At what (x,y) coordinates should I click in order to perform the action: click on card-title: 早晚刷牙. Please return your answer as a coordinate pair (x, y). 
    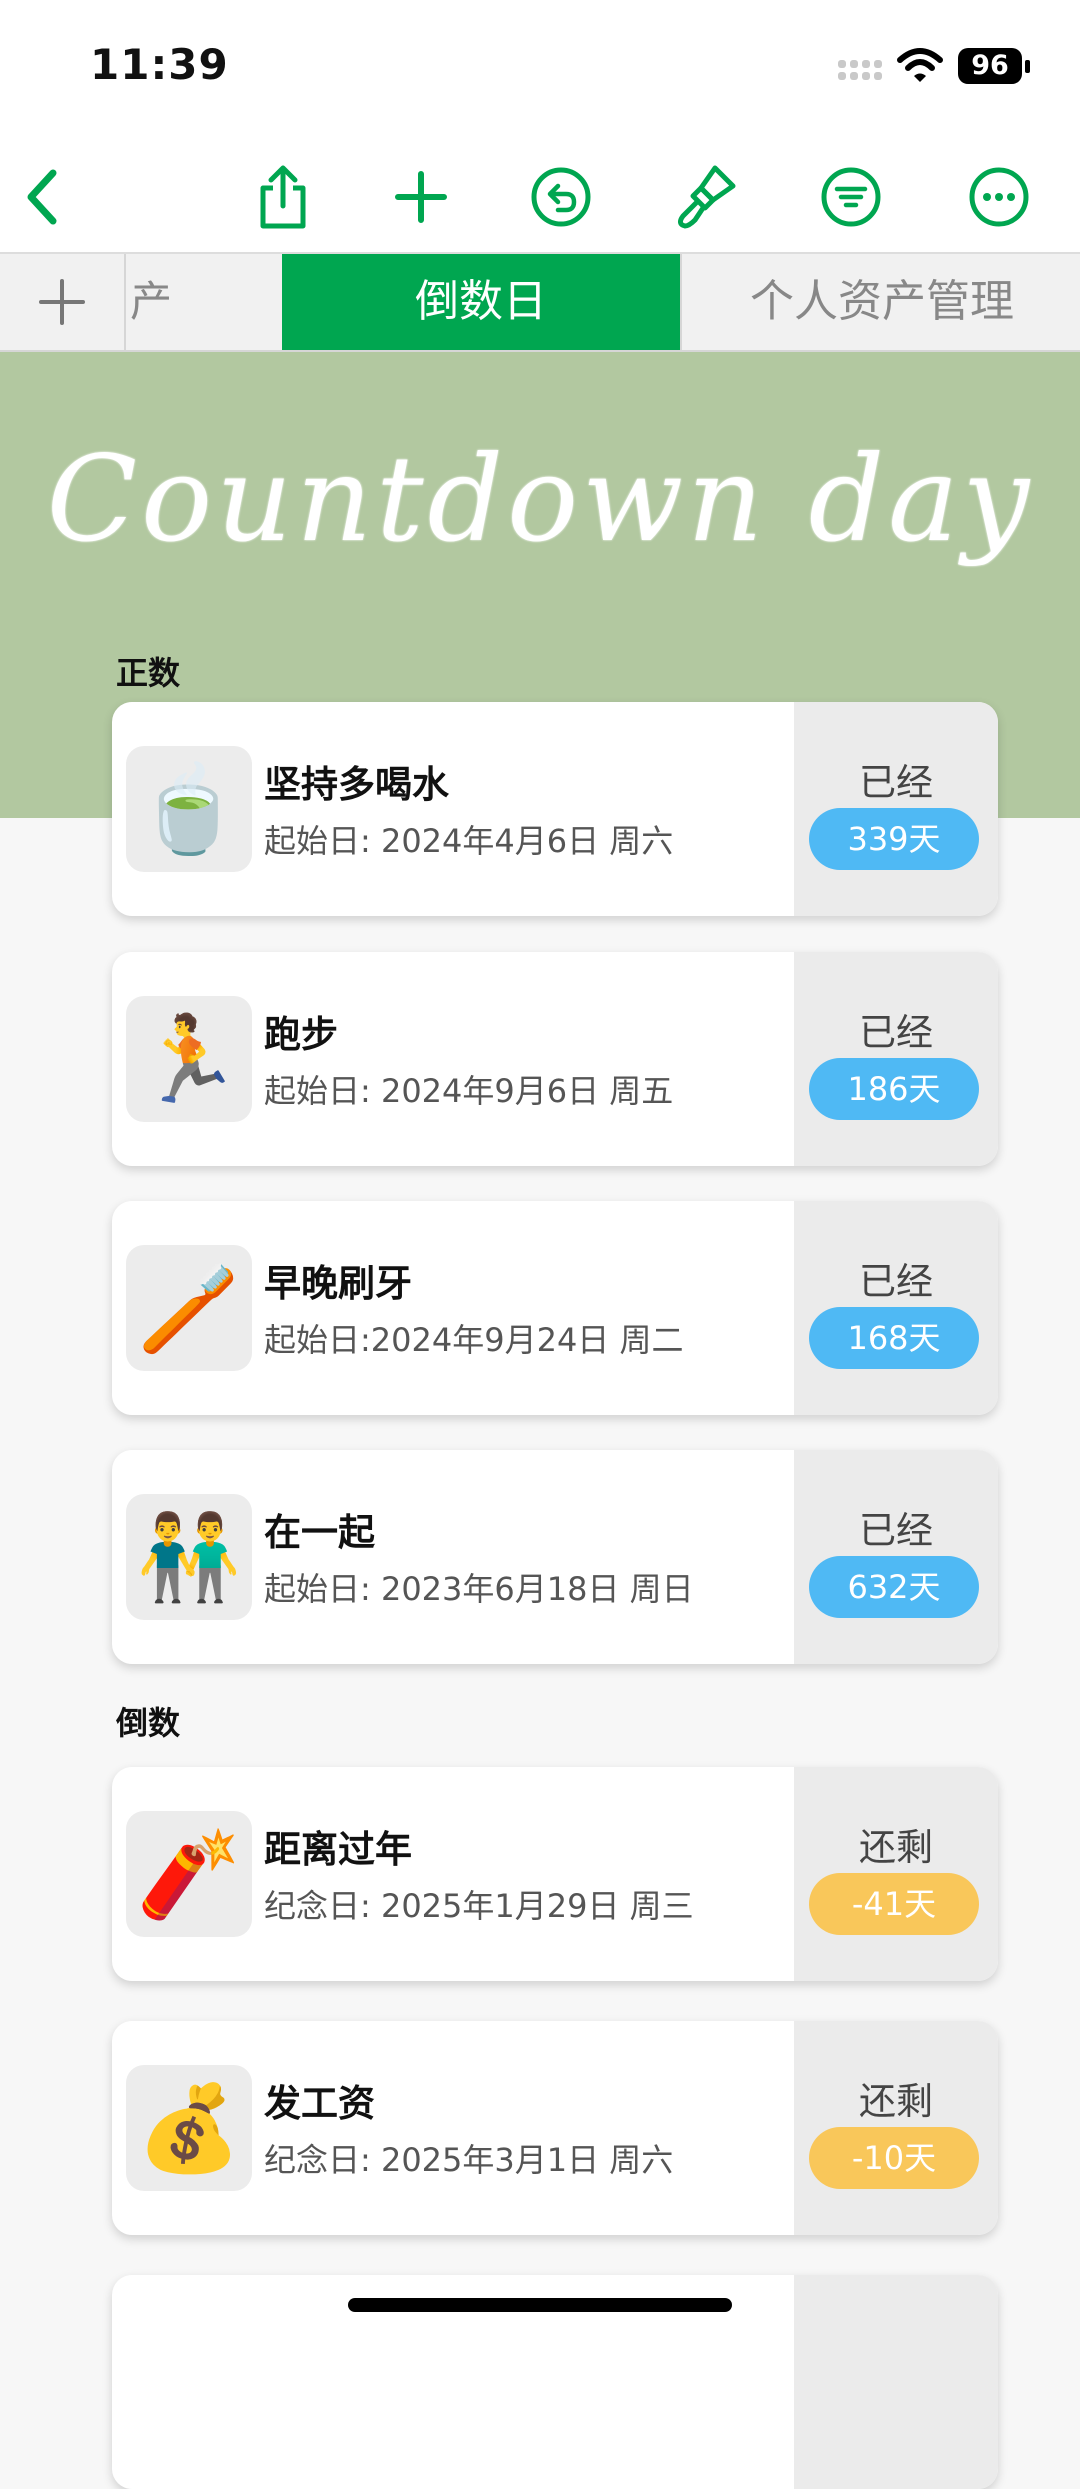
    Looking at the image, I should click on (338, 1283).